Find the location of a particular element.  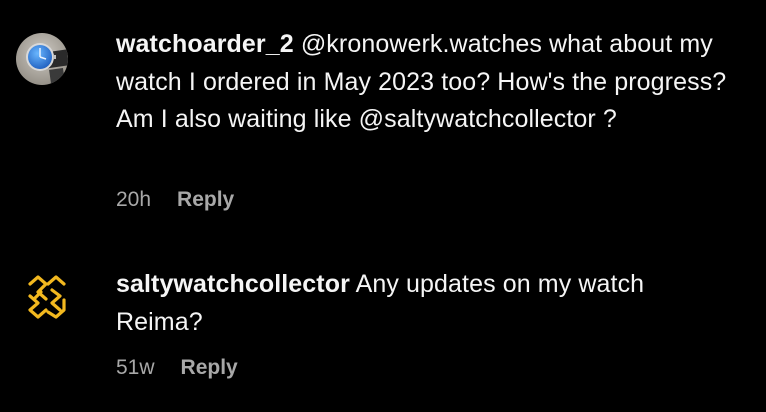

wristwatch-photo-avatar-icon is located at coordinates (42, 59).